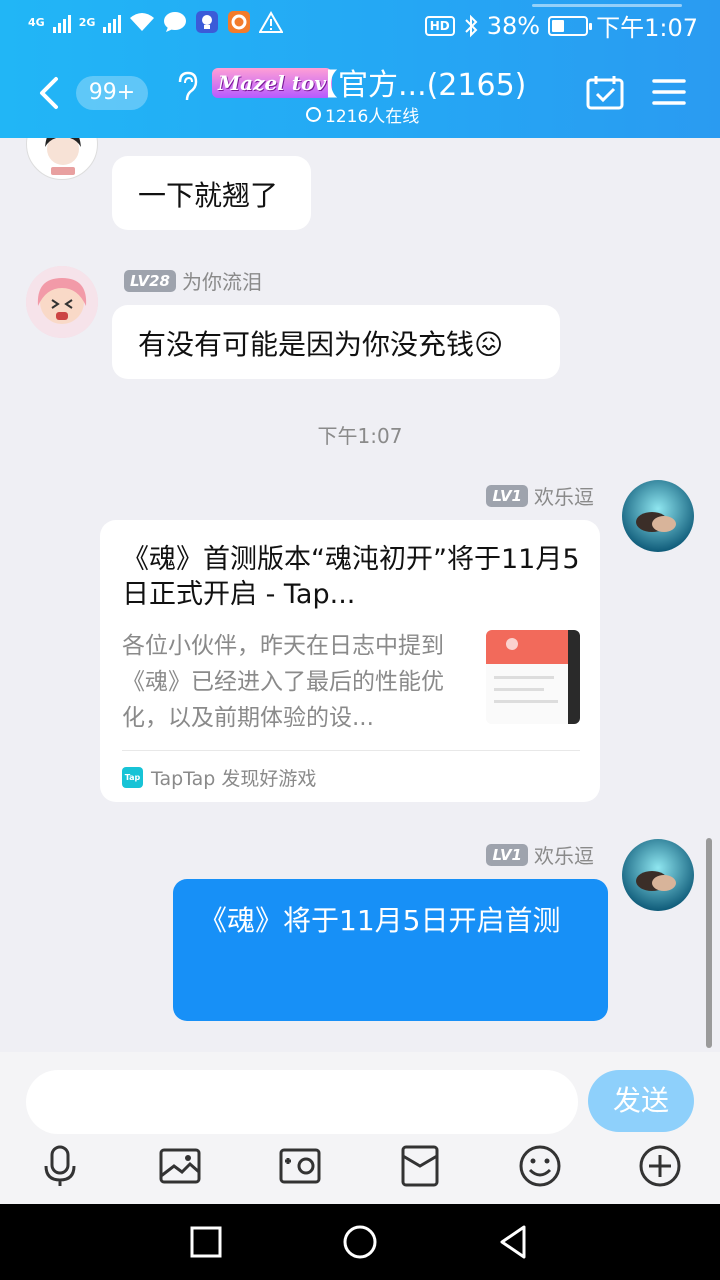 Image resolution: width=720 pixels, height=1280 pixels. Describe the element at coordinates (239, 22) in the screenshot. I see `app-notification-icon` at that location.